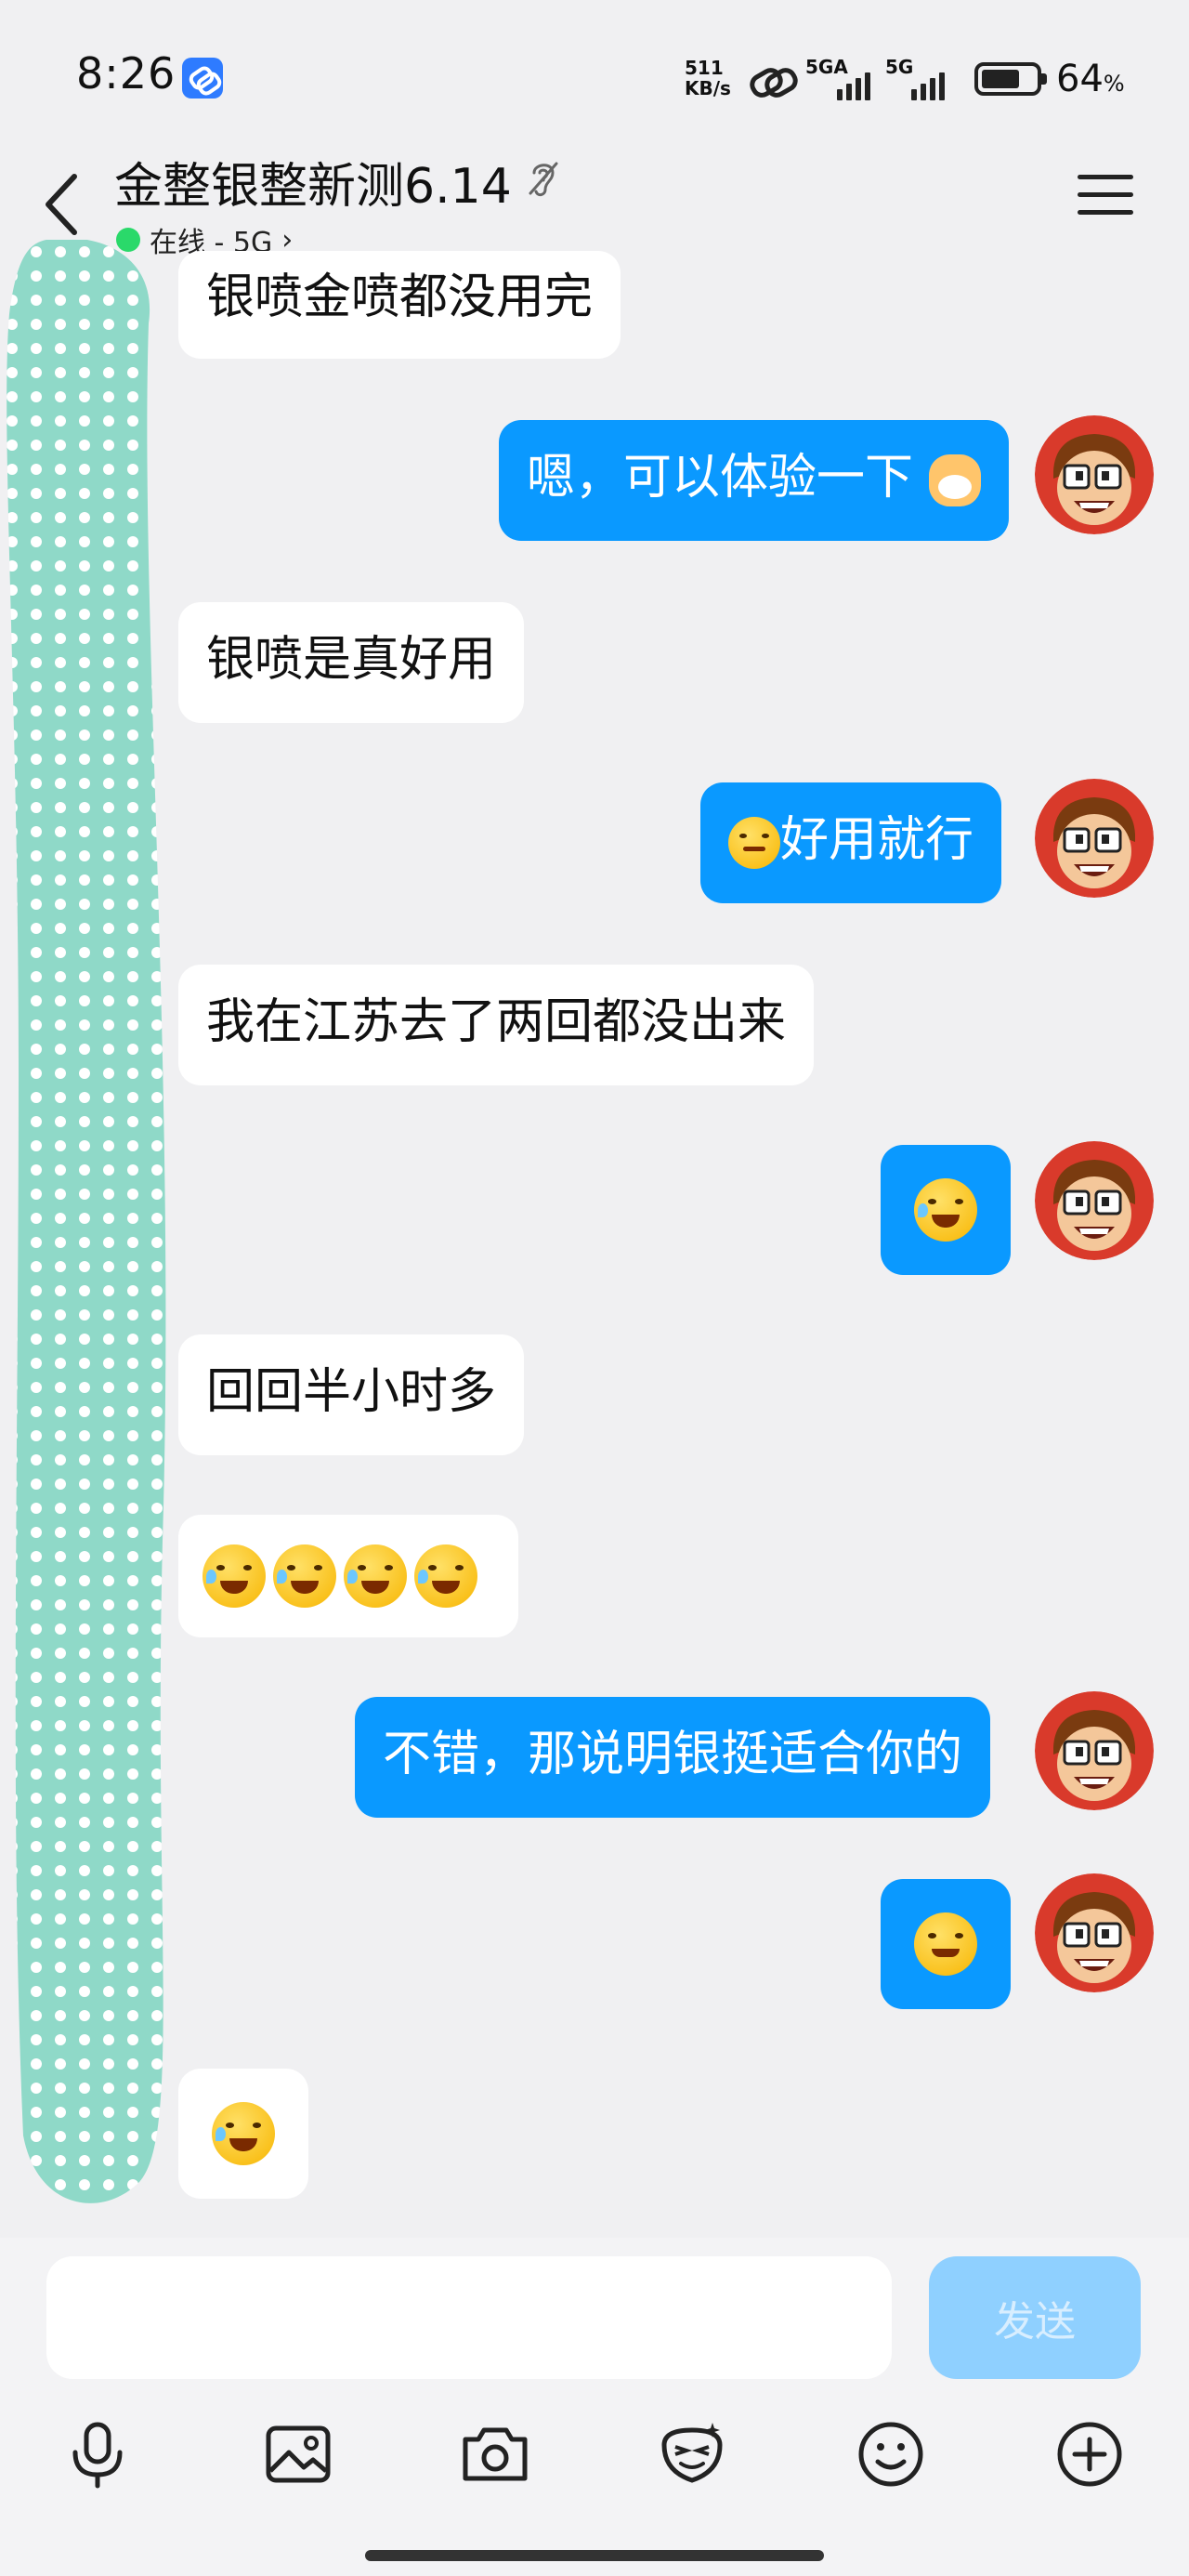 The image size is (1189, 2576). I want to click on menu-button, so click(1105, 198).